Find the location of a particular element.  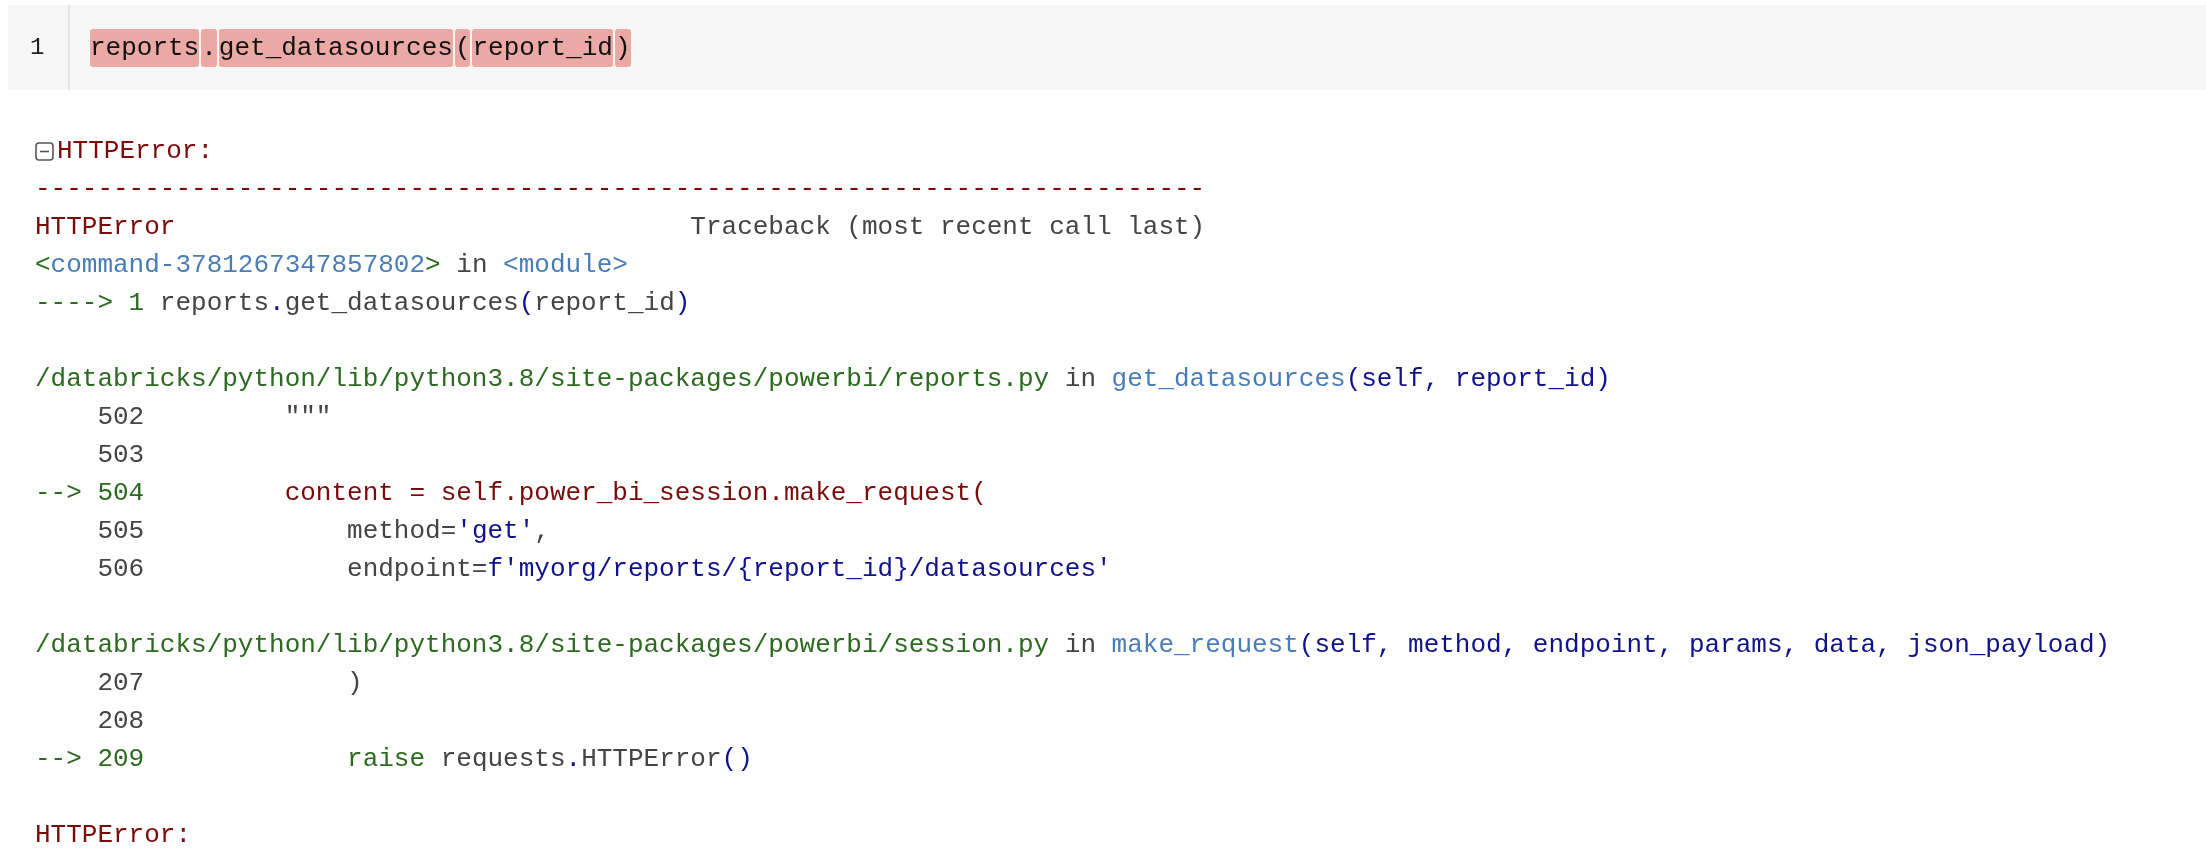

highlighted-code-token: . is located at coordinates (209, 47).